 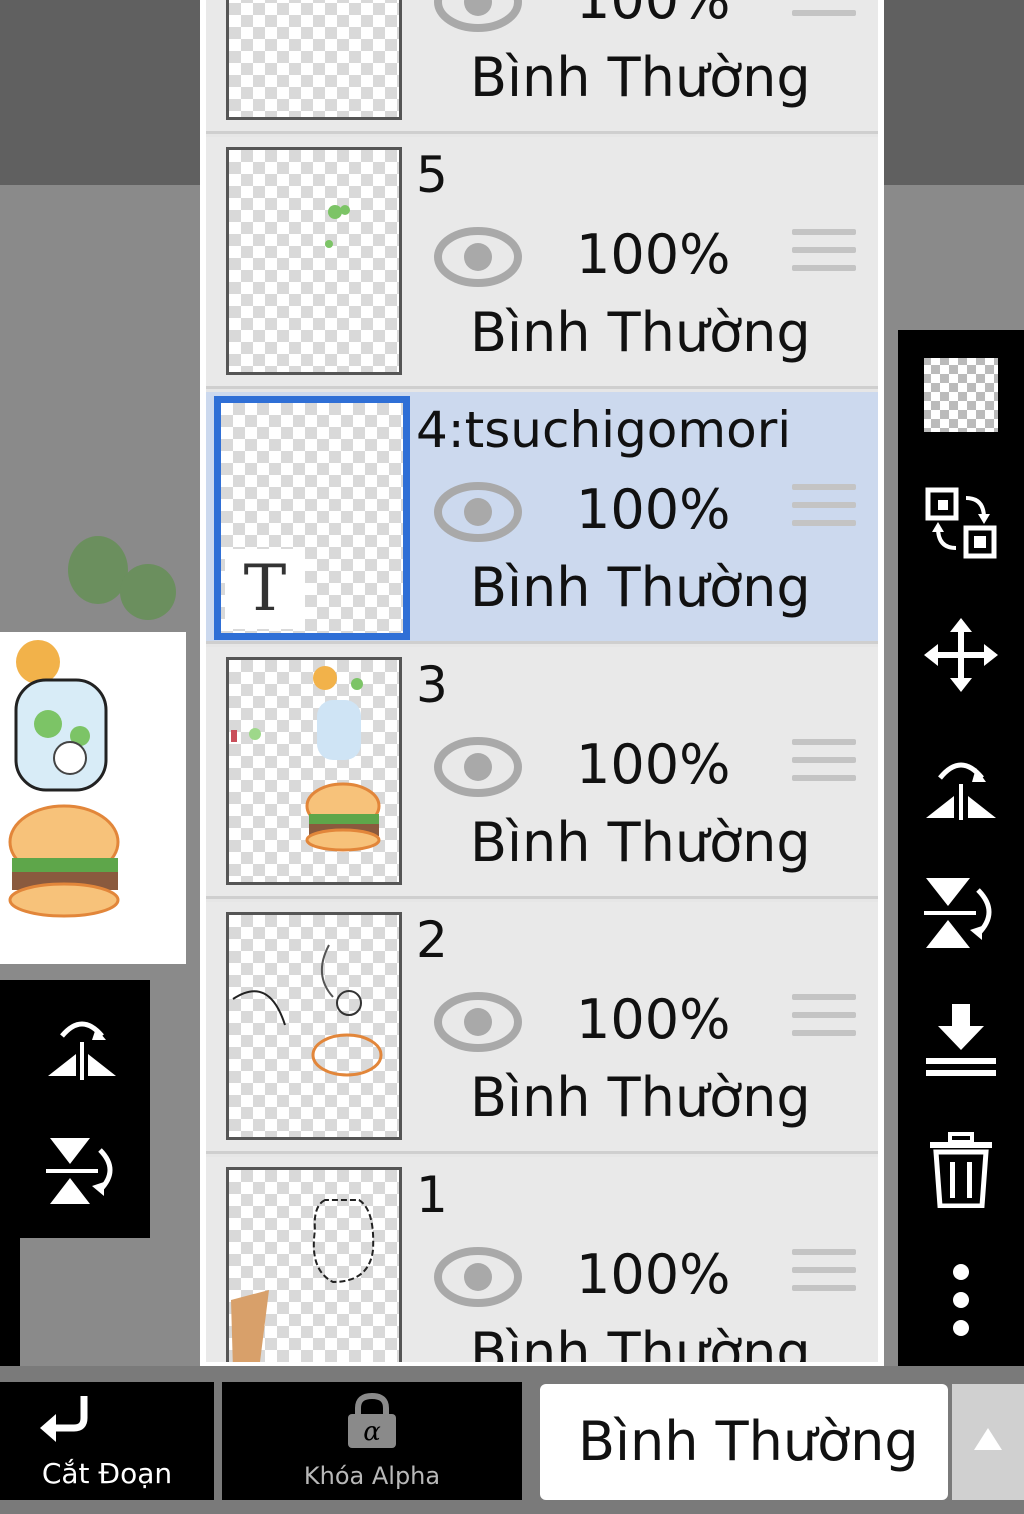 I want to click on canvas-artwork, so click(x=64, y=779).